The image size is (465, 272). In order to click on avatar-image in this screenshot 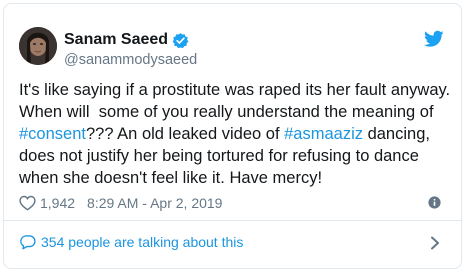, I will do `click(38, 46)`.